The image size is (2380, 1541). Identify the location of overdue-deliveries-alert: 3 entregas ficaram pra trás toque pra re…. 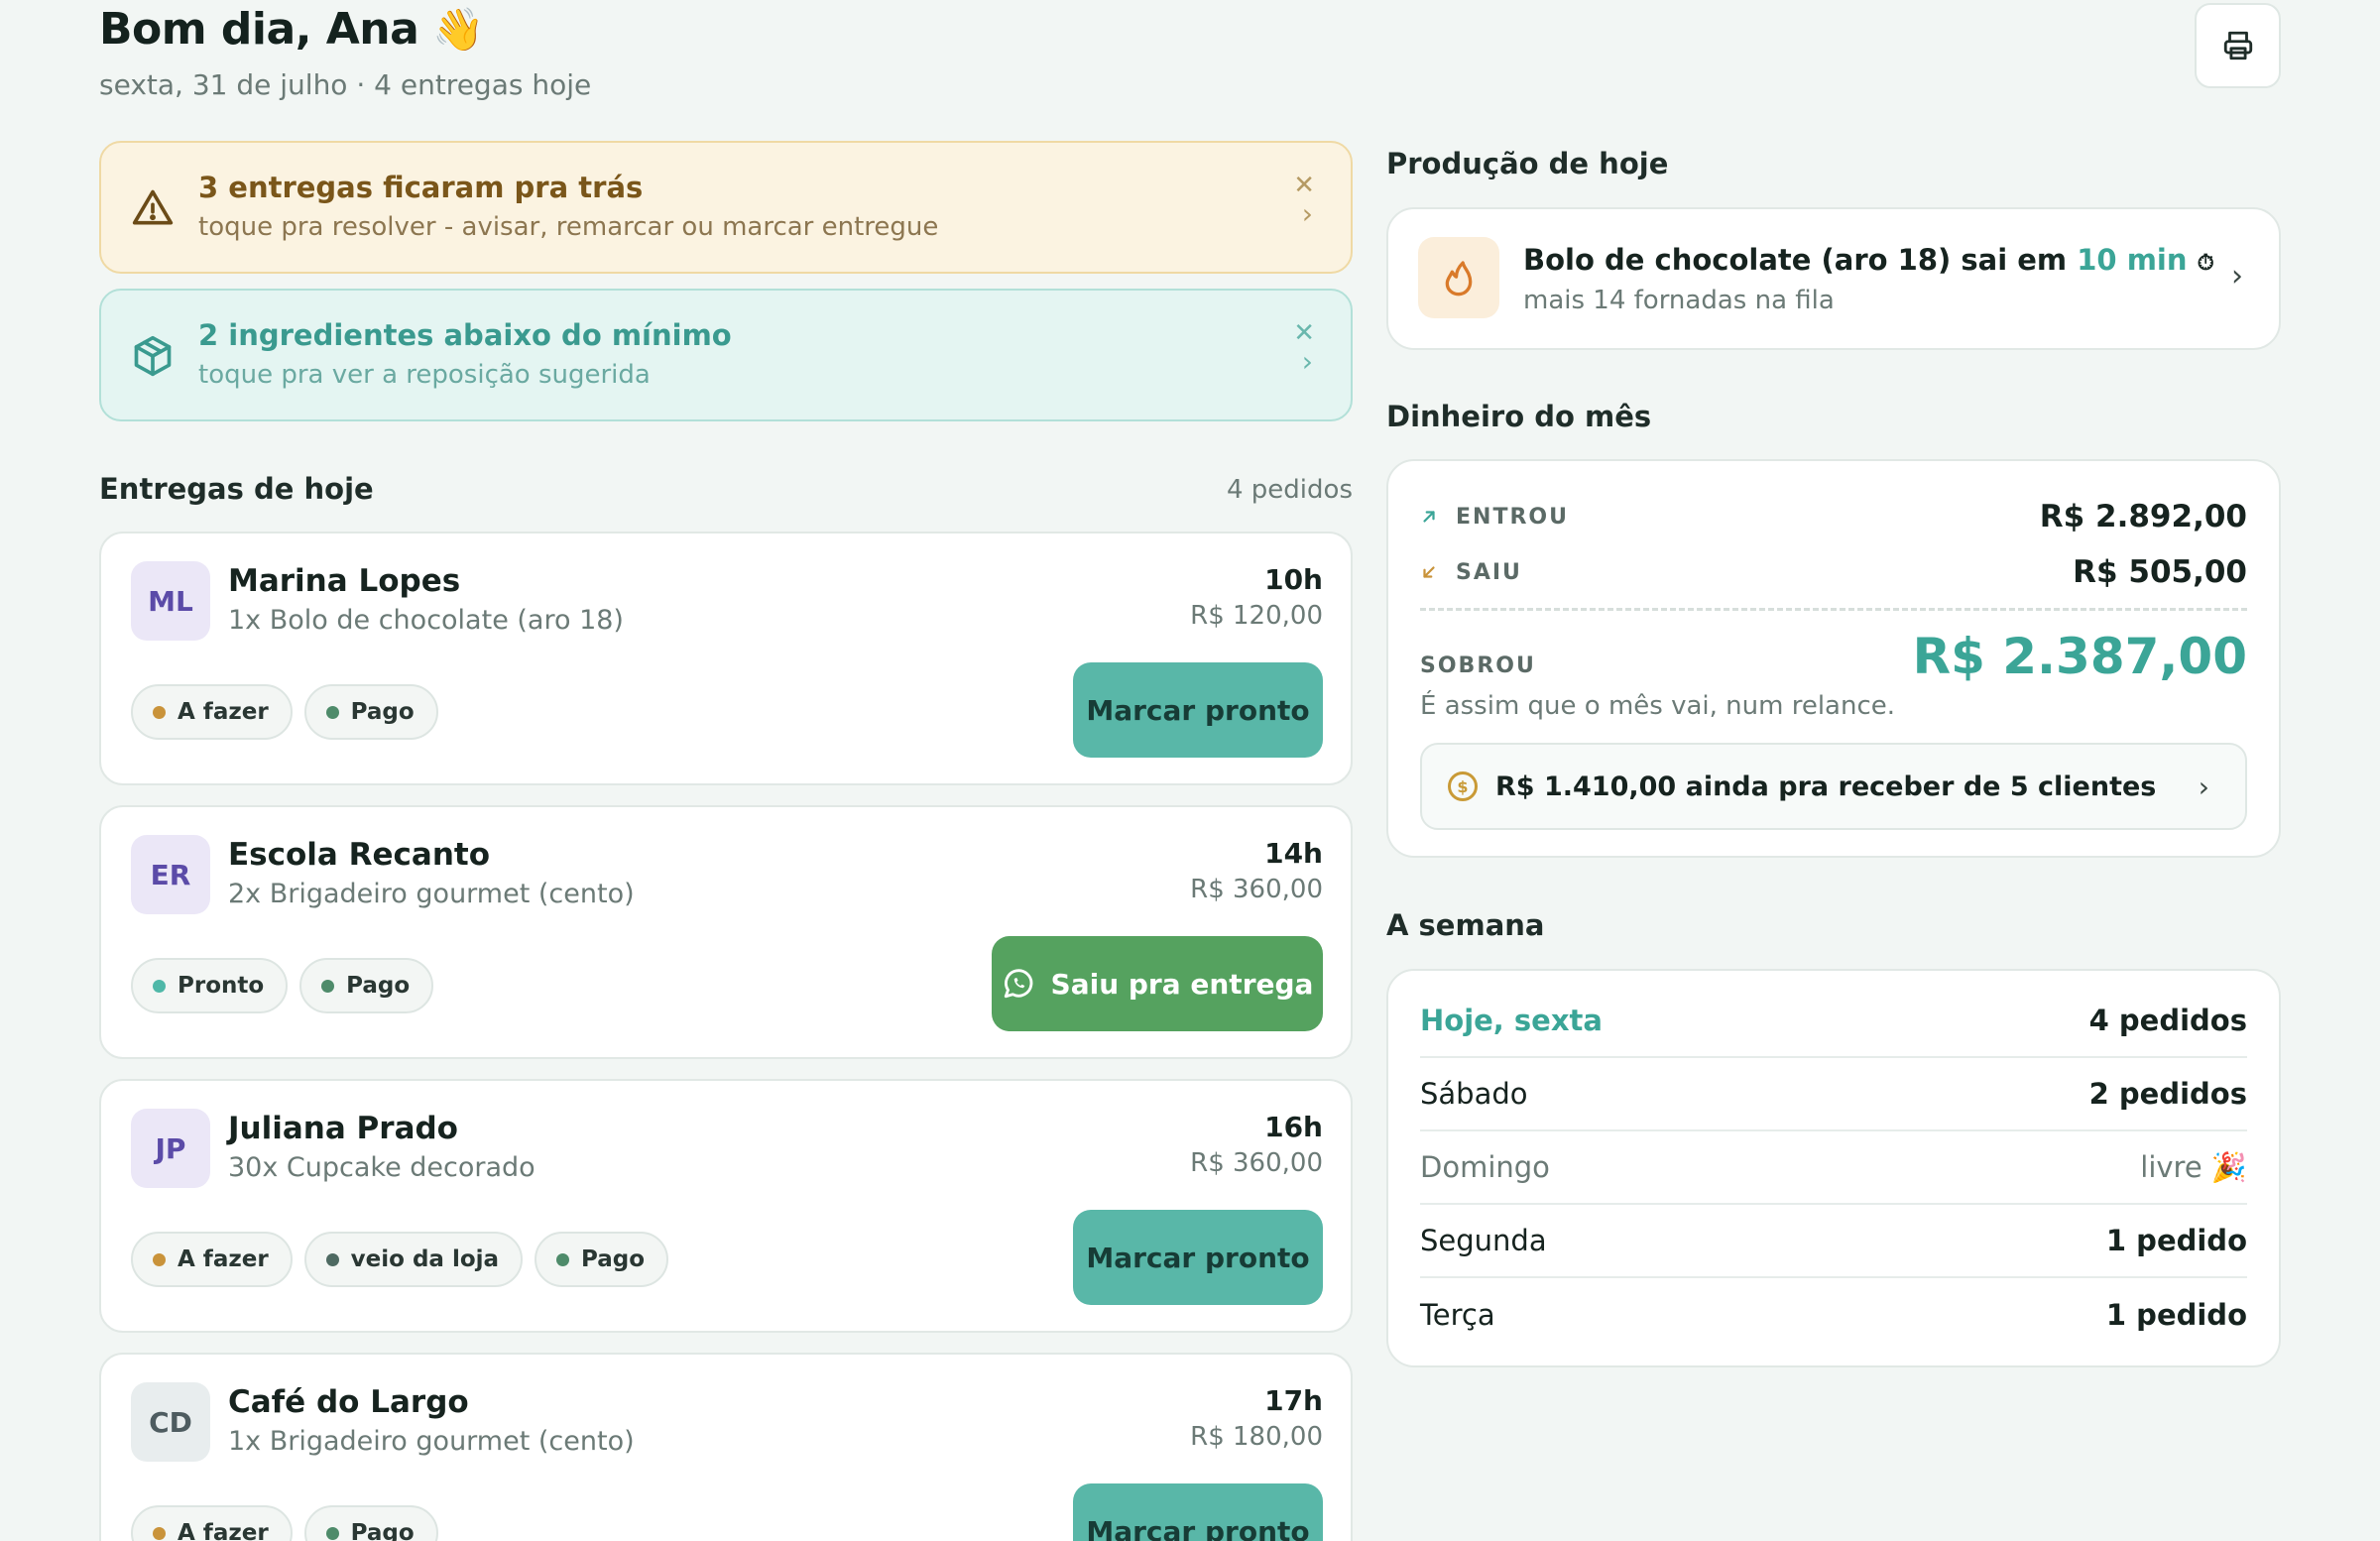
(726, 207).